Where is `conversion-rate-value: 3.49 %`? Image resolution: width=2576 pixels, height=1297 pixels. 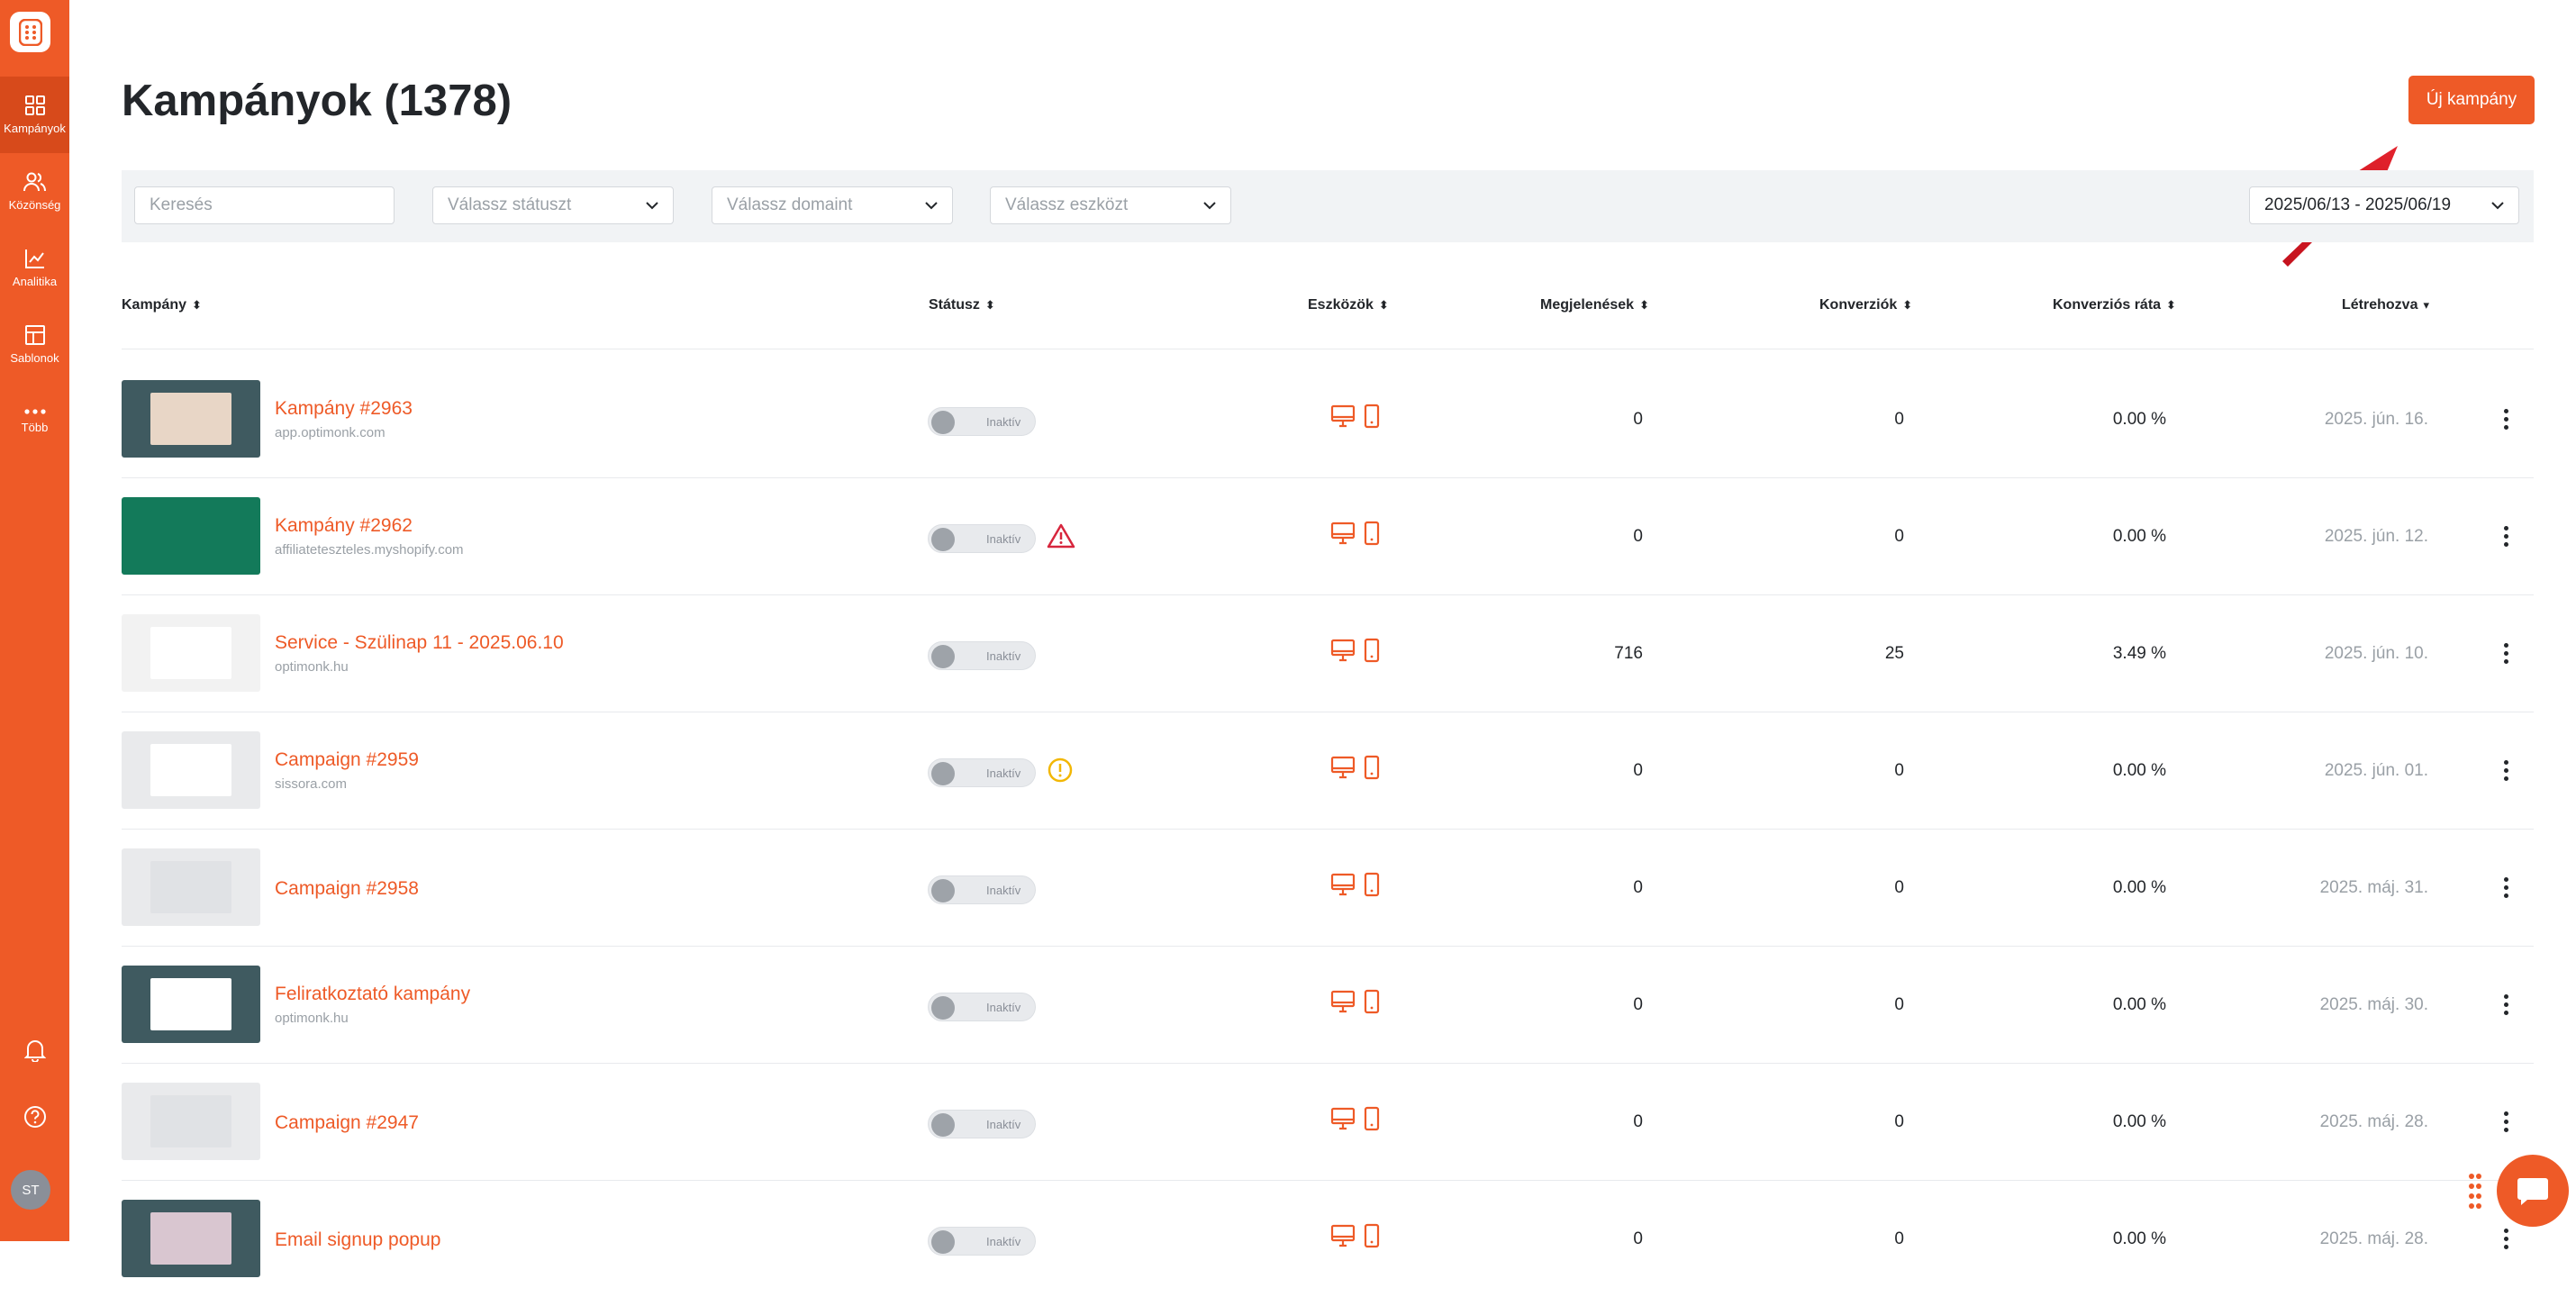
conversion-rate-value: 3.49 % is located at coordinates (2139, 653).